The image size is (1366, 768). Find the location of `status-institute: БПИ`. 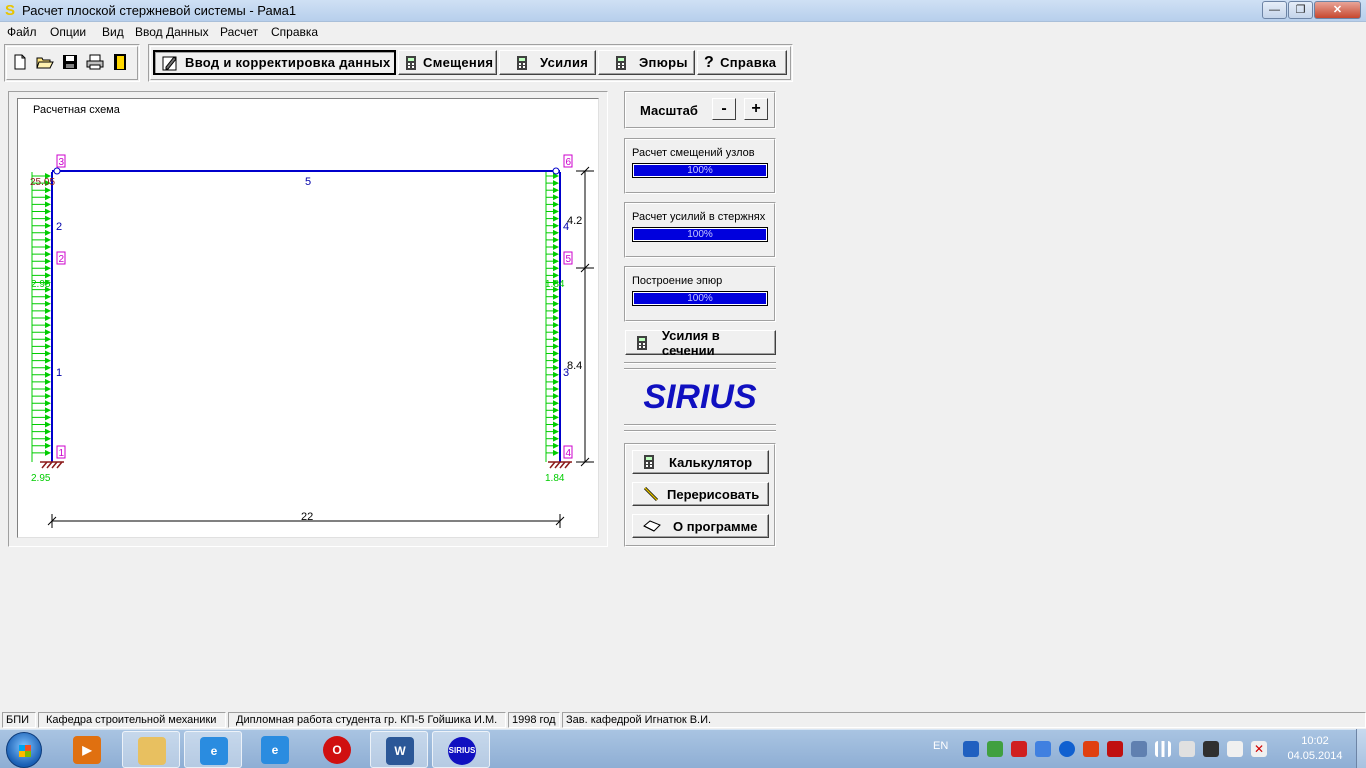

status-institute: БПИ is located at coordinates (19, 720).